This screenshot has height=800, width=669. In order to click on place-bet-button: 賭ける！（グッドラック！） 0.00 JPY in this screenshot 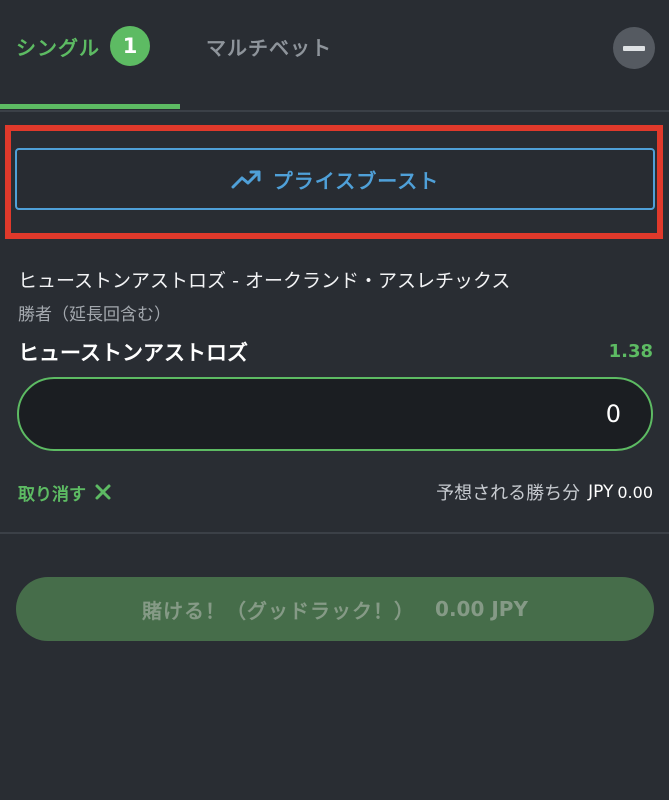, I will do `click(335, 609)`.